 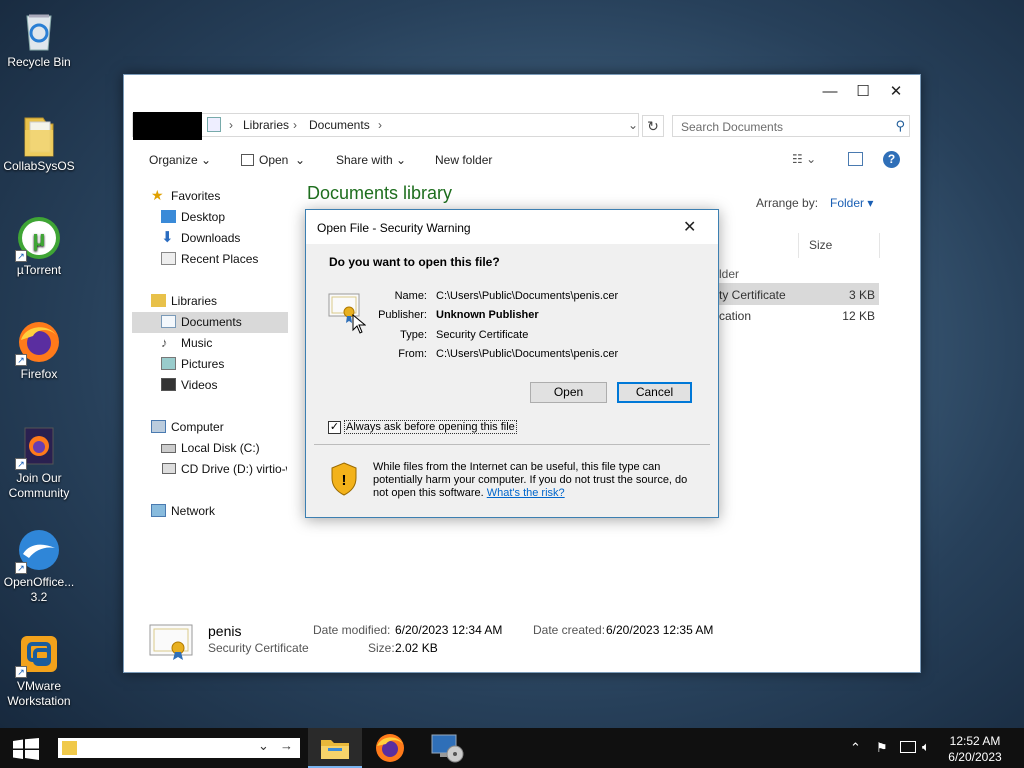 What do you see at coordinates (527, 296) in the screenshot?
I see `name-value: C:\Users\Public\Documents\penis.cer` at bounding box center [527, 296].